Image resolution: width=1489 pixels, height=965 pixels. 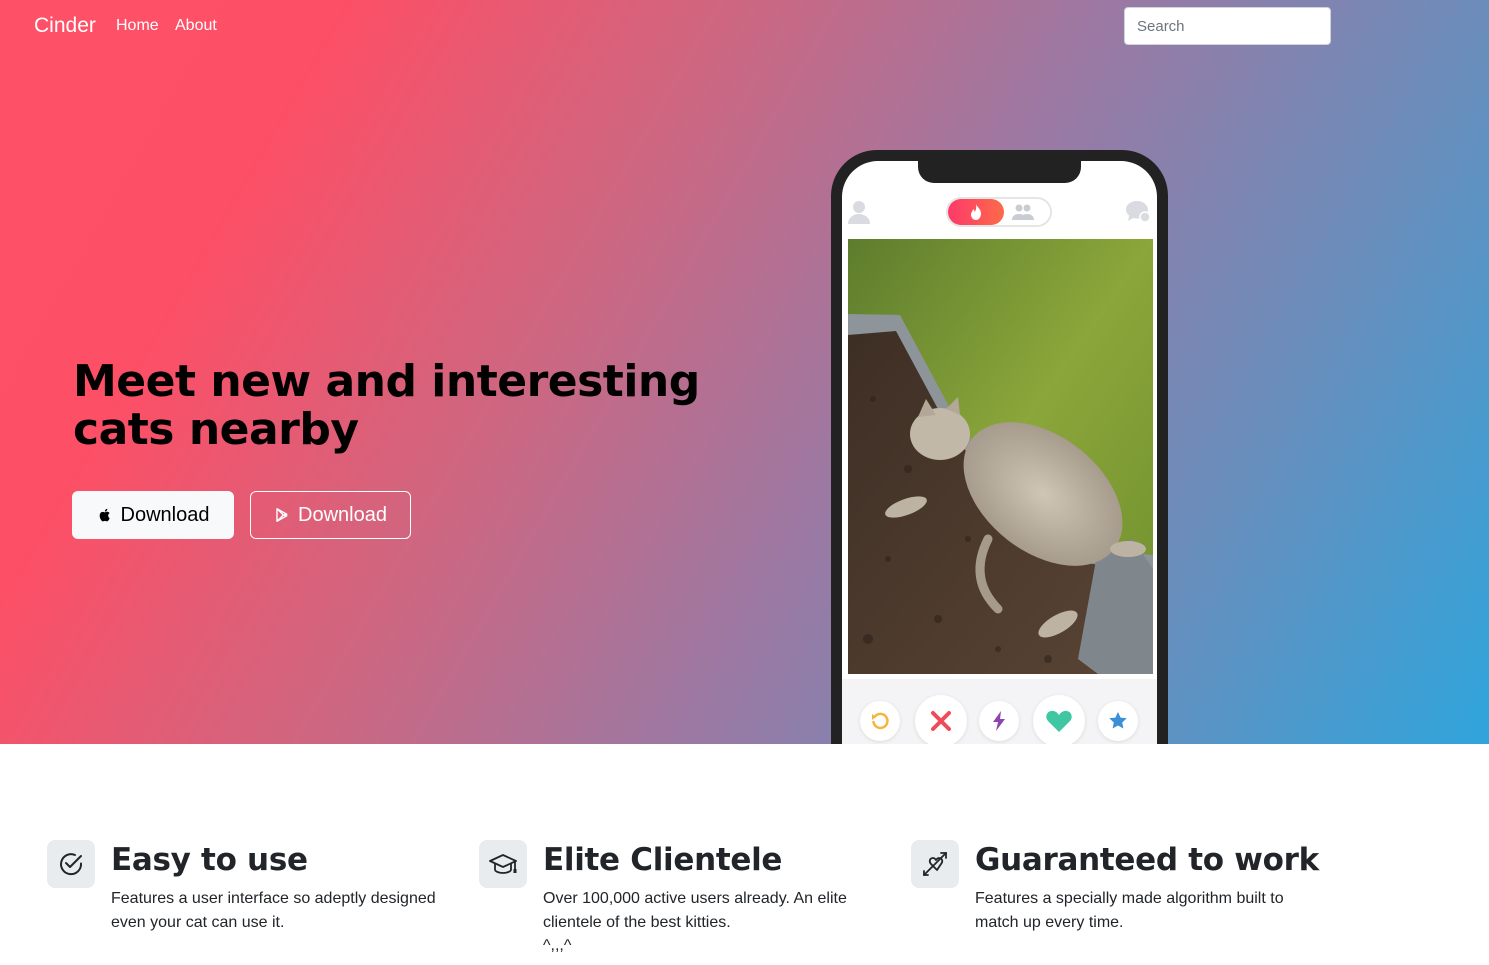 What do you see at coordinates (557, 945) in the screenshot?
I see `cat-emoticon: ^,,,^` at bounding box center [557, 945].